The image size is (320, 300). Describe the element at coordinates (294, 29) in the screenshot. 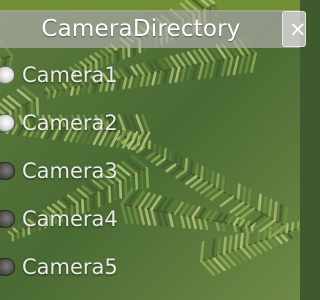

I see `close-button: ×` at that location.